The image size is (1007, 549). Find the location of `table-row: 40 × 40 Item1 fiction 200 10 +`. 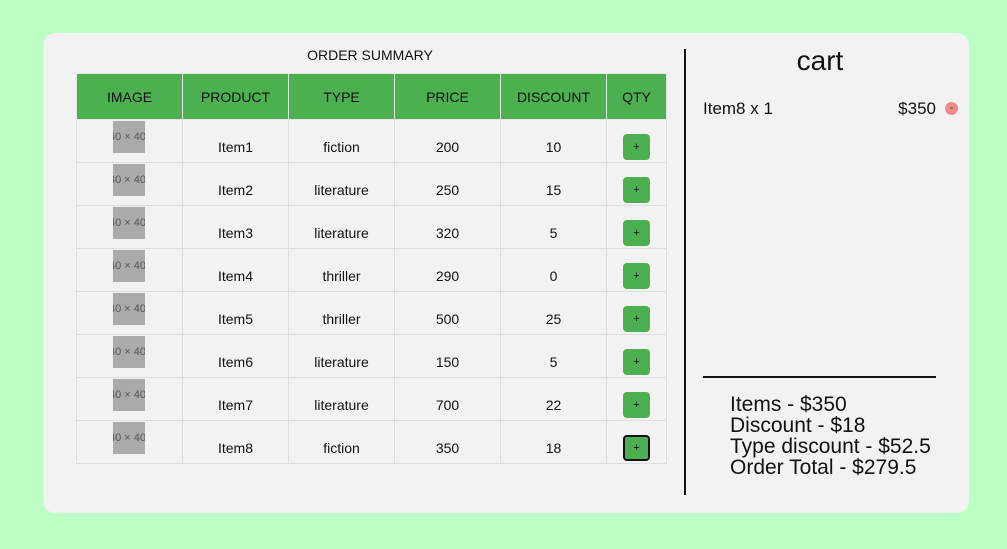

table-row: 40 × 40 Item1 fiction 200 10 + is located at coordinates (371, 141).